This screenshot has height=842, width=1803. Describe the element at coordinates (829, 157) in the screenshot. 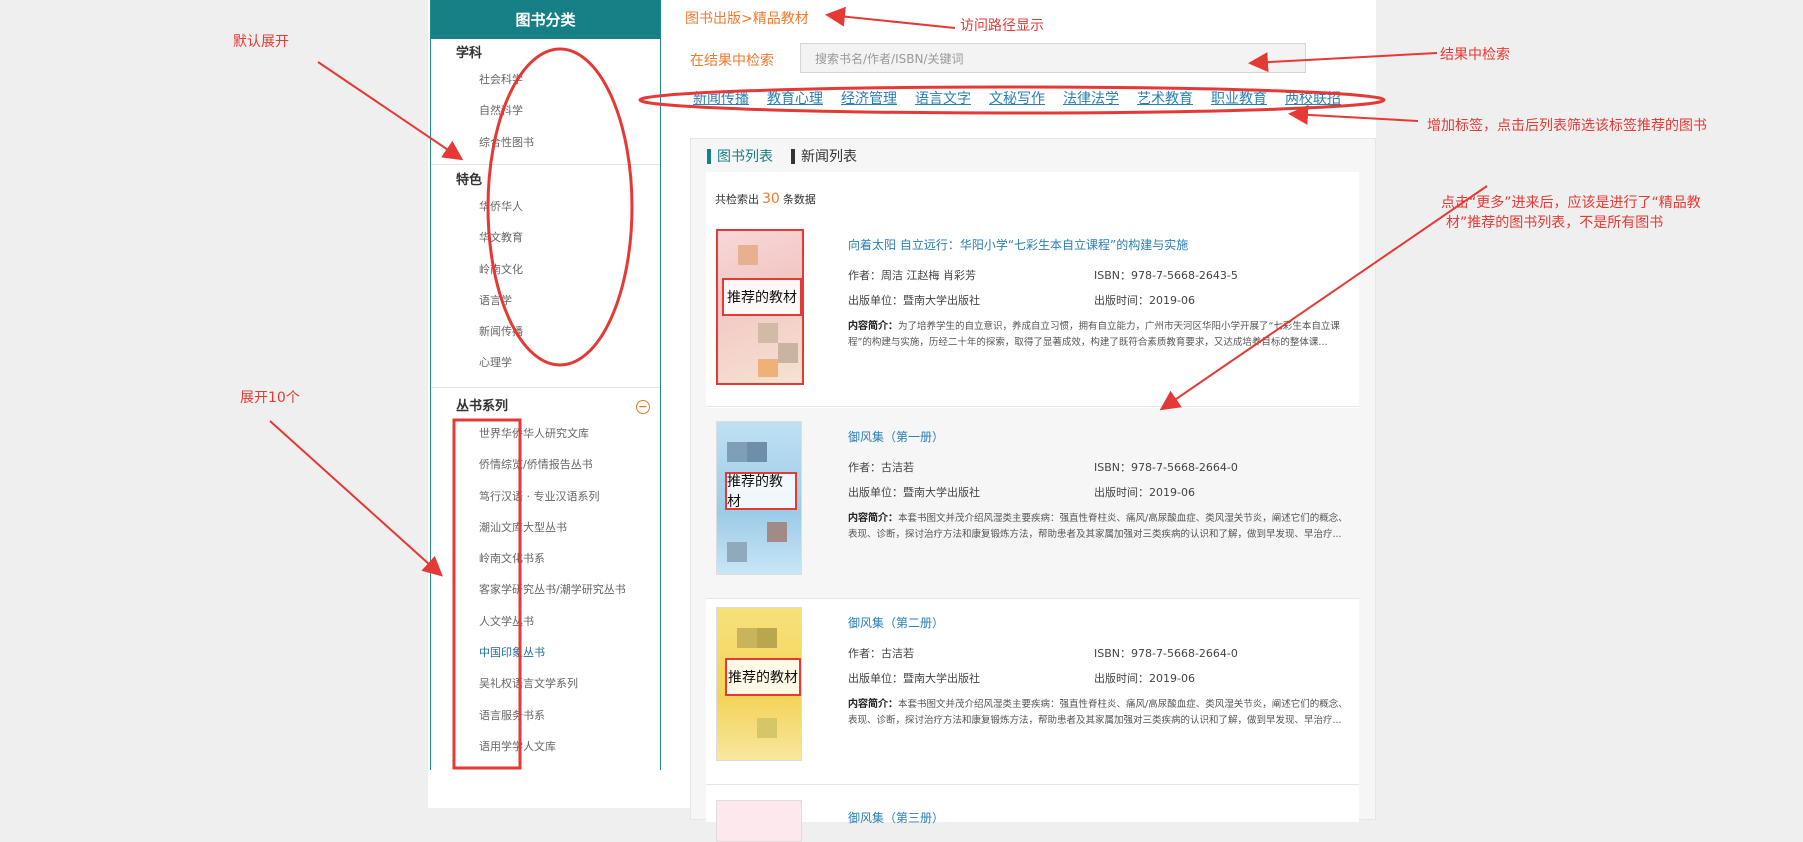

I see `tab-news-list-label: 新闻列表` at that location.